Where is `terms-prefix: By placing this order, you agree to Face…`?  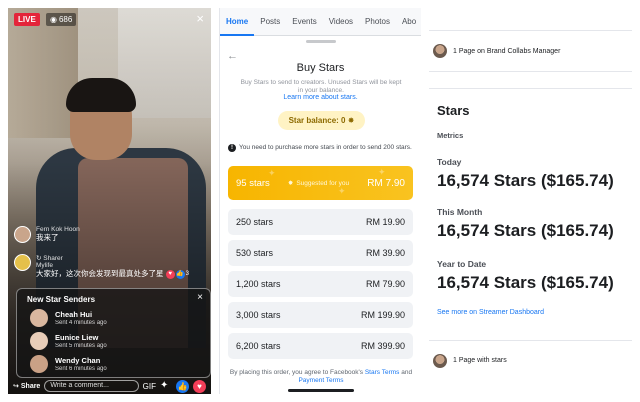 terms-prefix: By placing this order, you agree to Face… is located at coordinates (296, 372).